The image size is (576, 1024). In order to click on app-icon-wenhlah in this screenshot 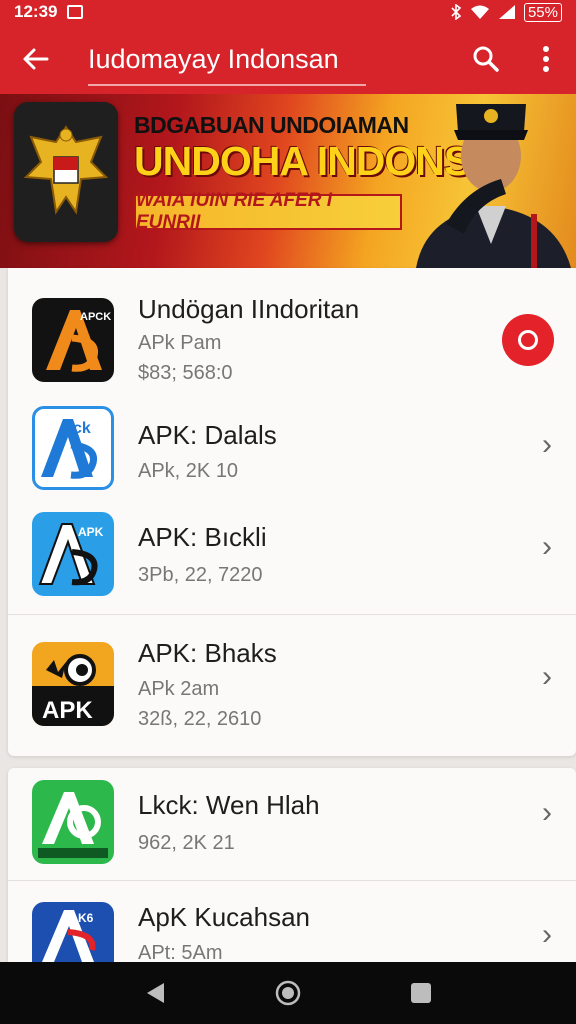, I will do `click(73, 822)`.